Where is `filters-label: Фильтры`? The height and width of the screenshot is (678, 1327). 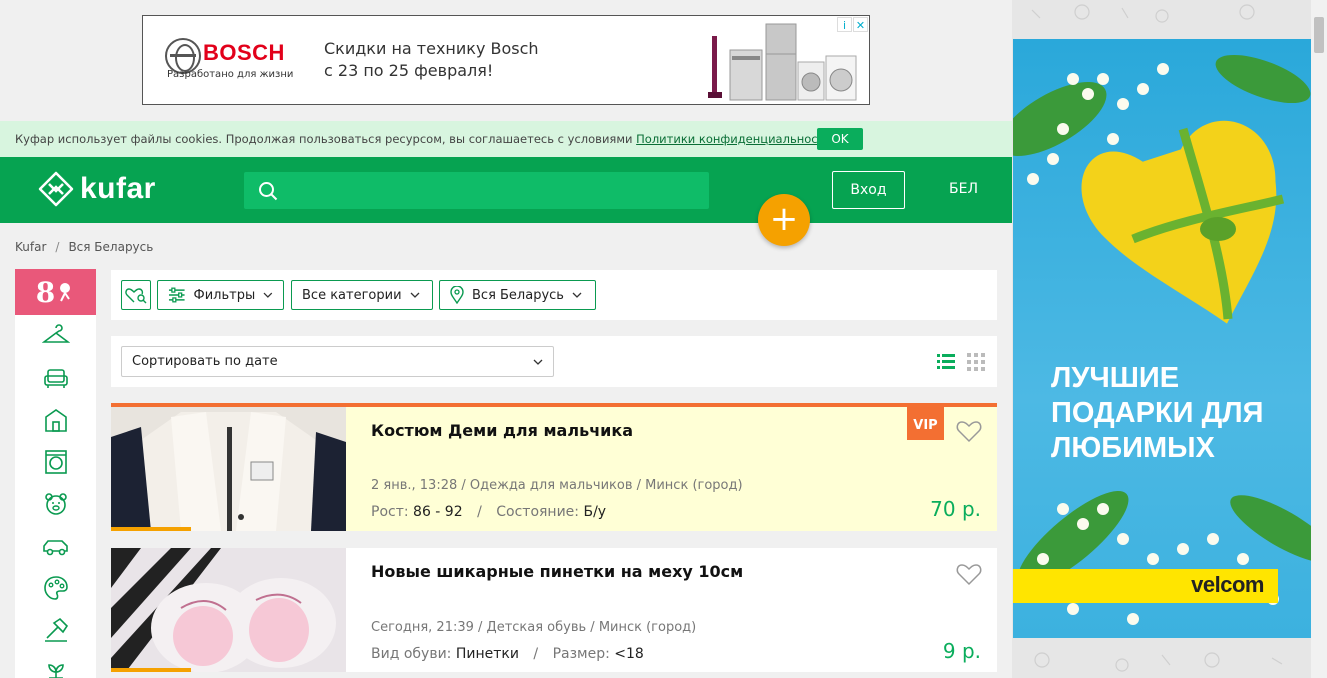 filters-label: Фильтры is located at coordinates (224, 295).